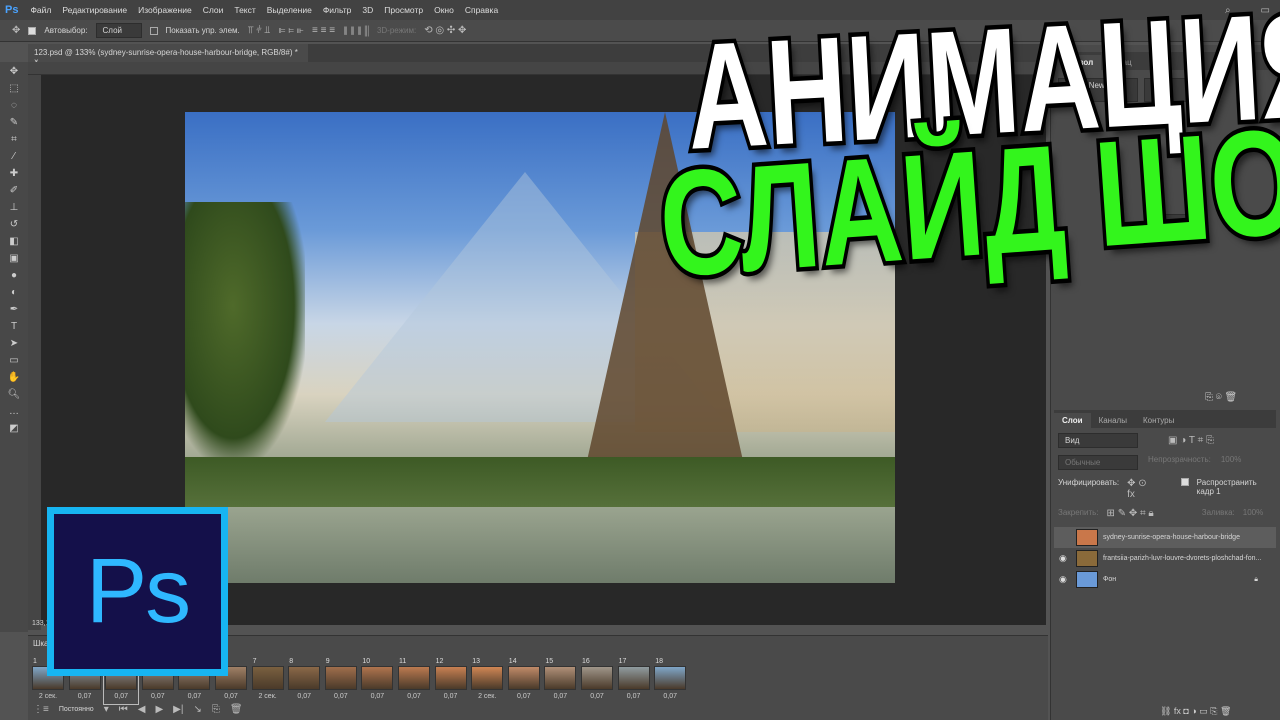 The width and height of the screenshot is (1280, 720). I want to click on menu-select: Выделение, so click(289, 10).